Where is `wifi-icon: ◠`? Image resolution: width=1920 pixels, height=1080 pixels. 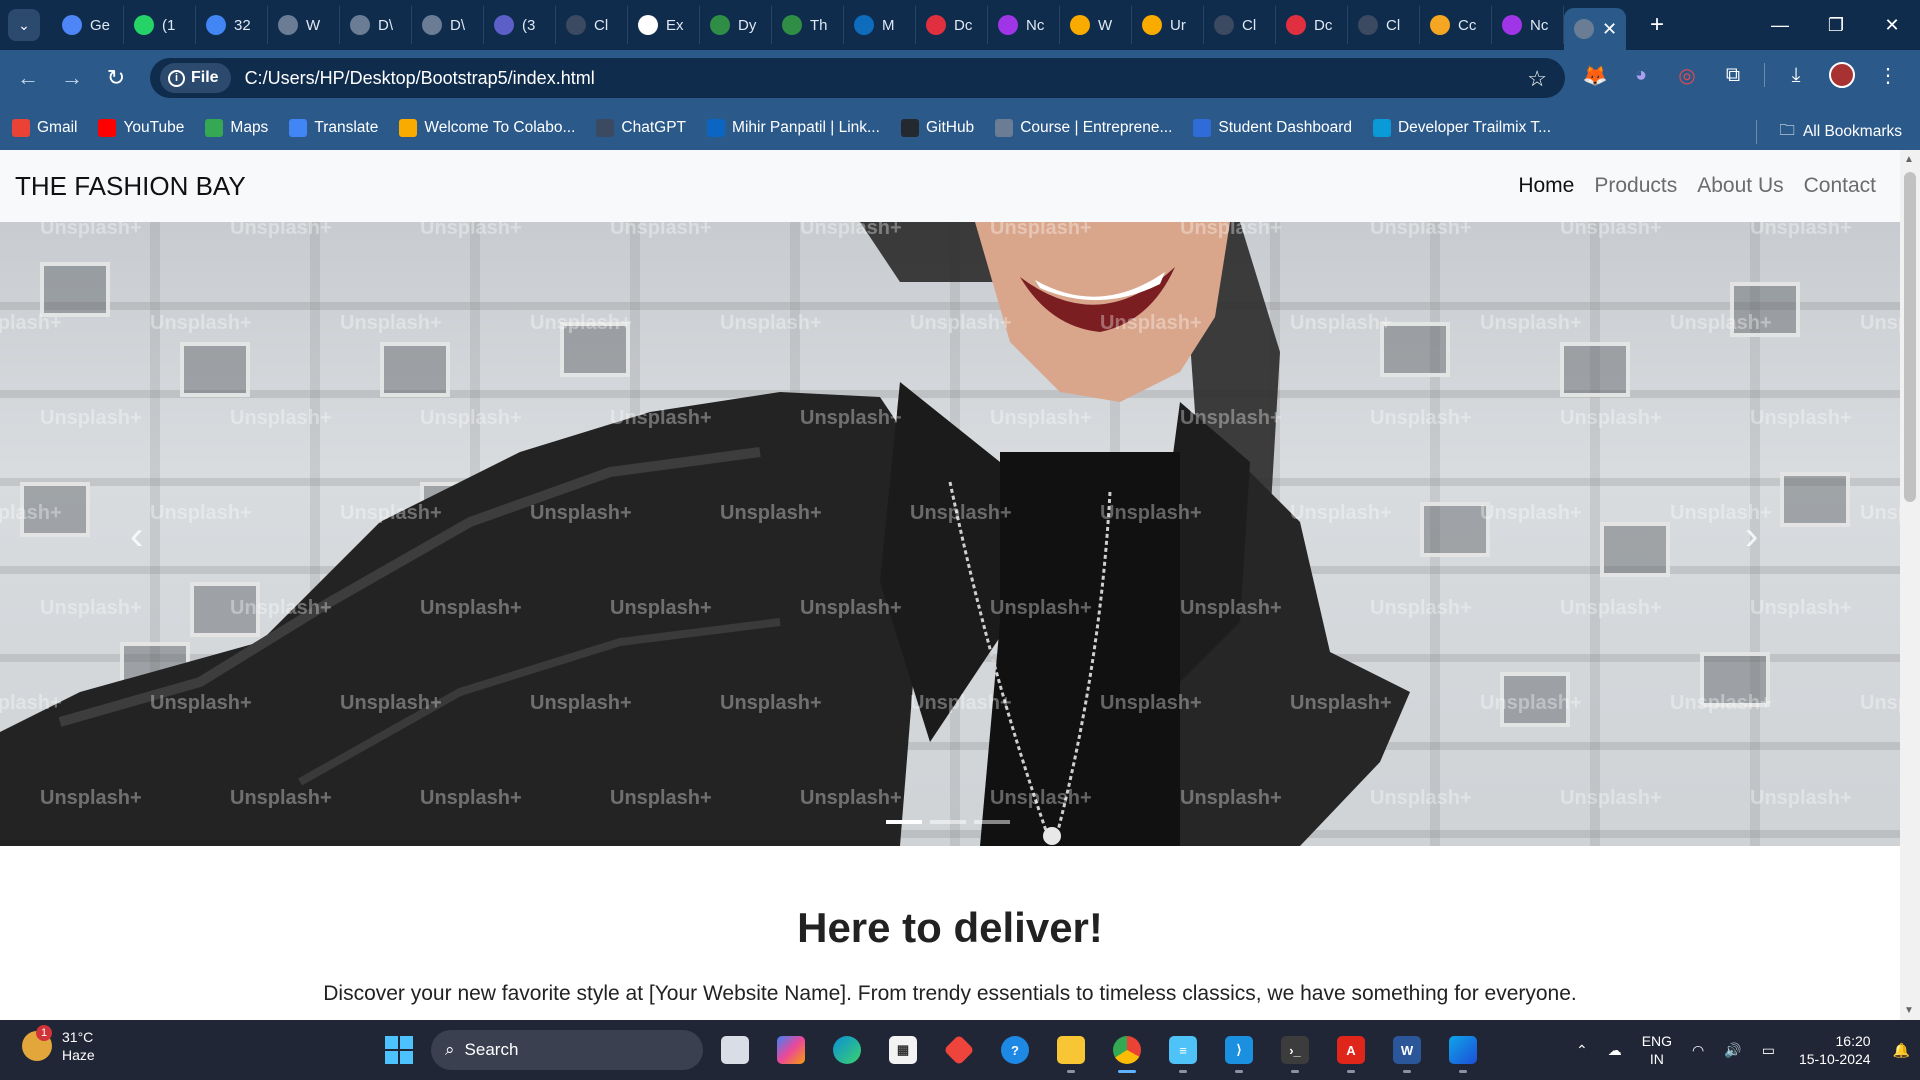 wifi-icon: ◠ is located at coordinates (1698, 1050).